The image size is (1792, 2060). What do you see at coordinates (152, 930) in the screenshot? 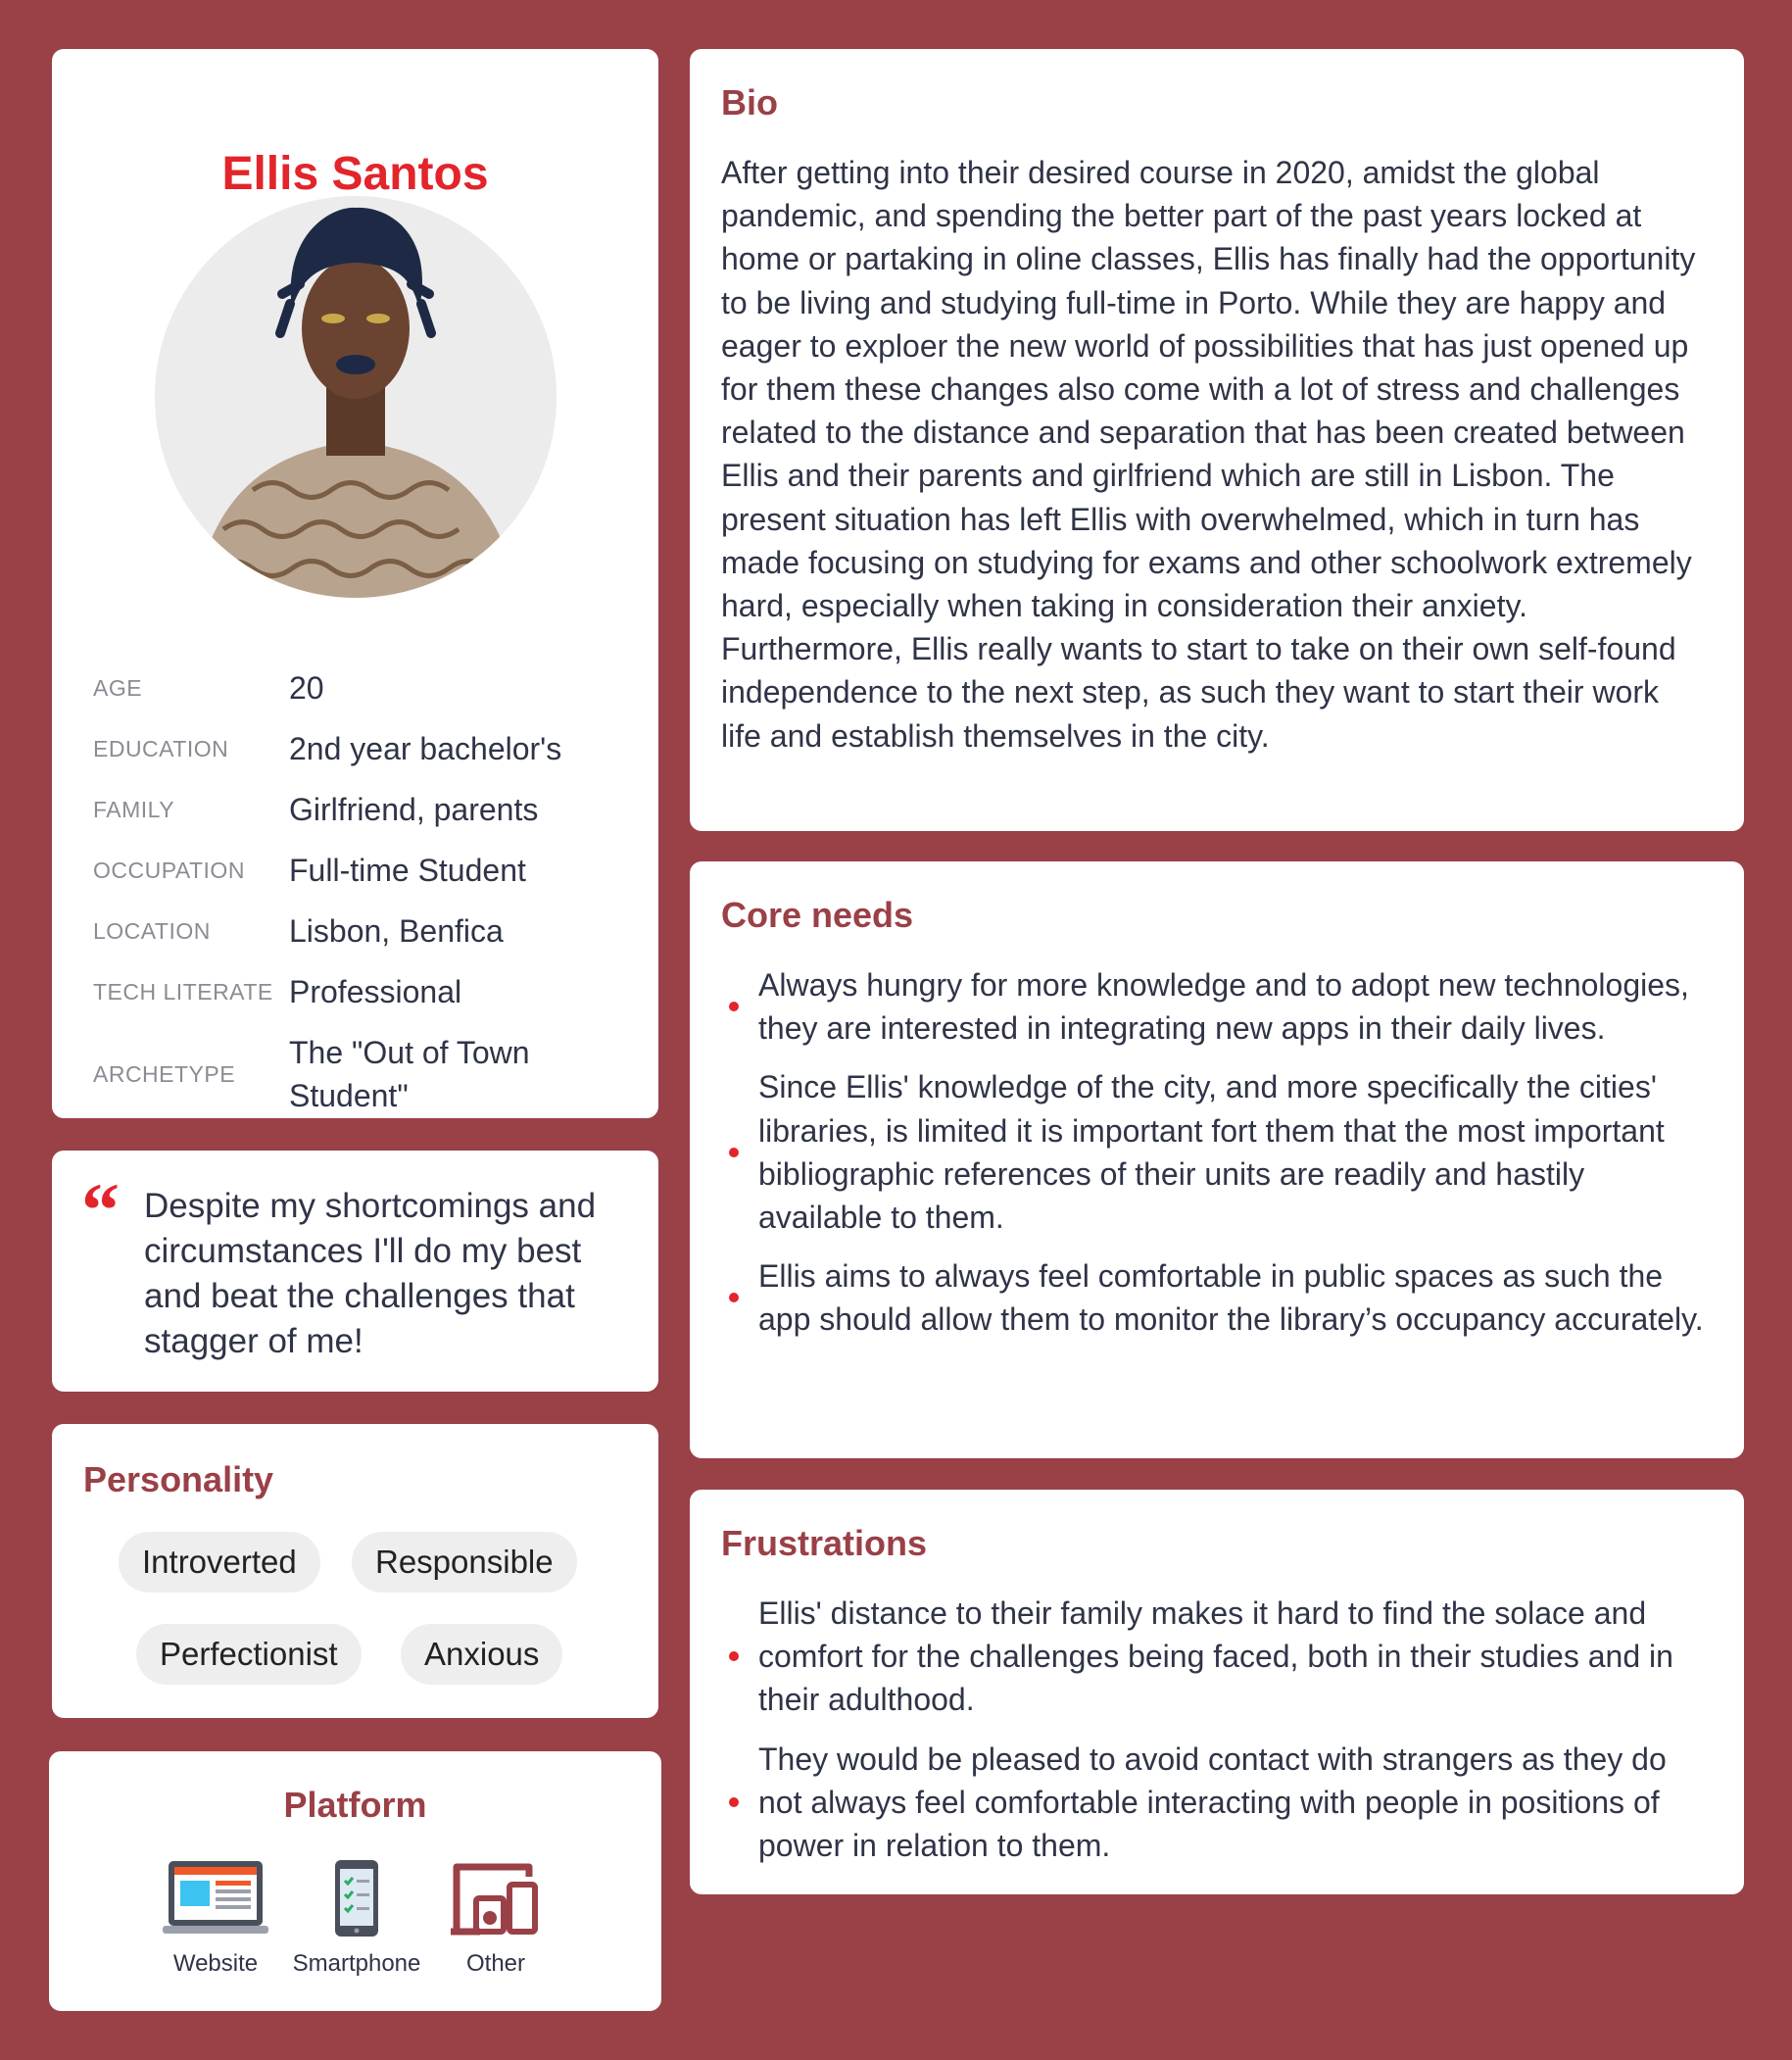
I see `fact-label: LOCATION` at bounding box center [152, 930].